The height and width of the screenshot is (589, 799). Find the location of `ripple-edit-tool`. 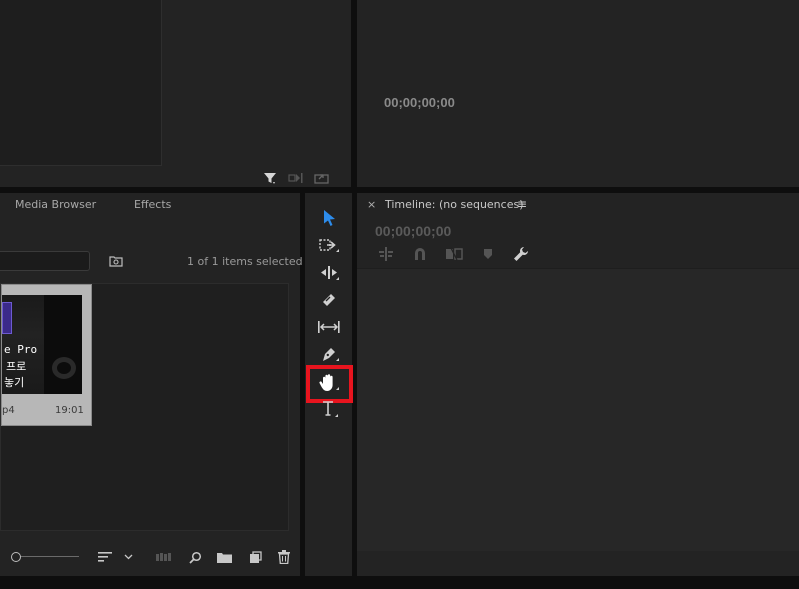

ripple-edit-tool is located at coordinates (329, 273).